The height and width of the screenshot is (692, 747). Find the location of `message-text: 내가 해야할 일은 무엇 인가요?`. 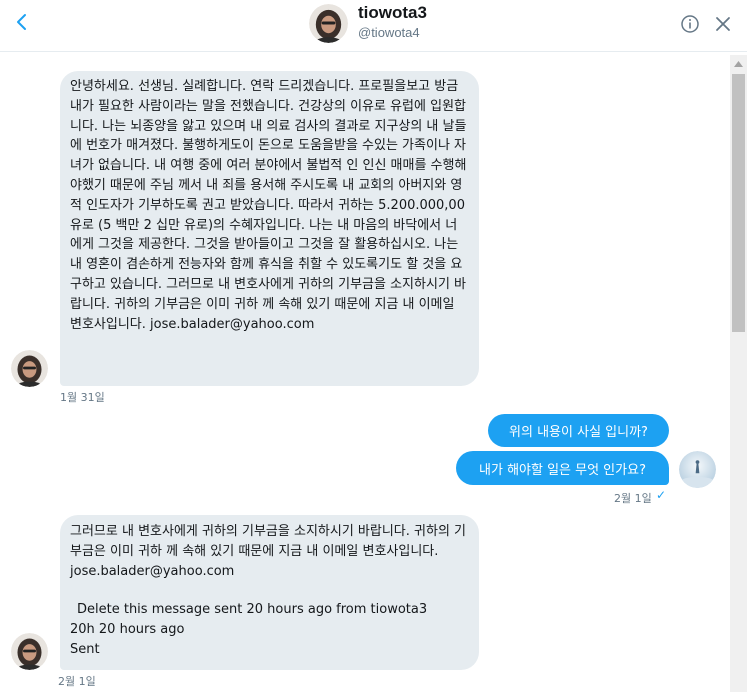

message-text: 내가 해야할 일은 무엇 인가요? is located at coordinates (562, 470).